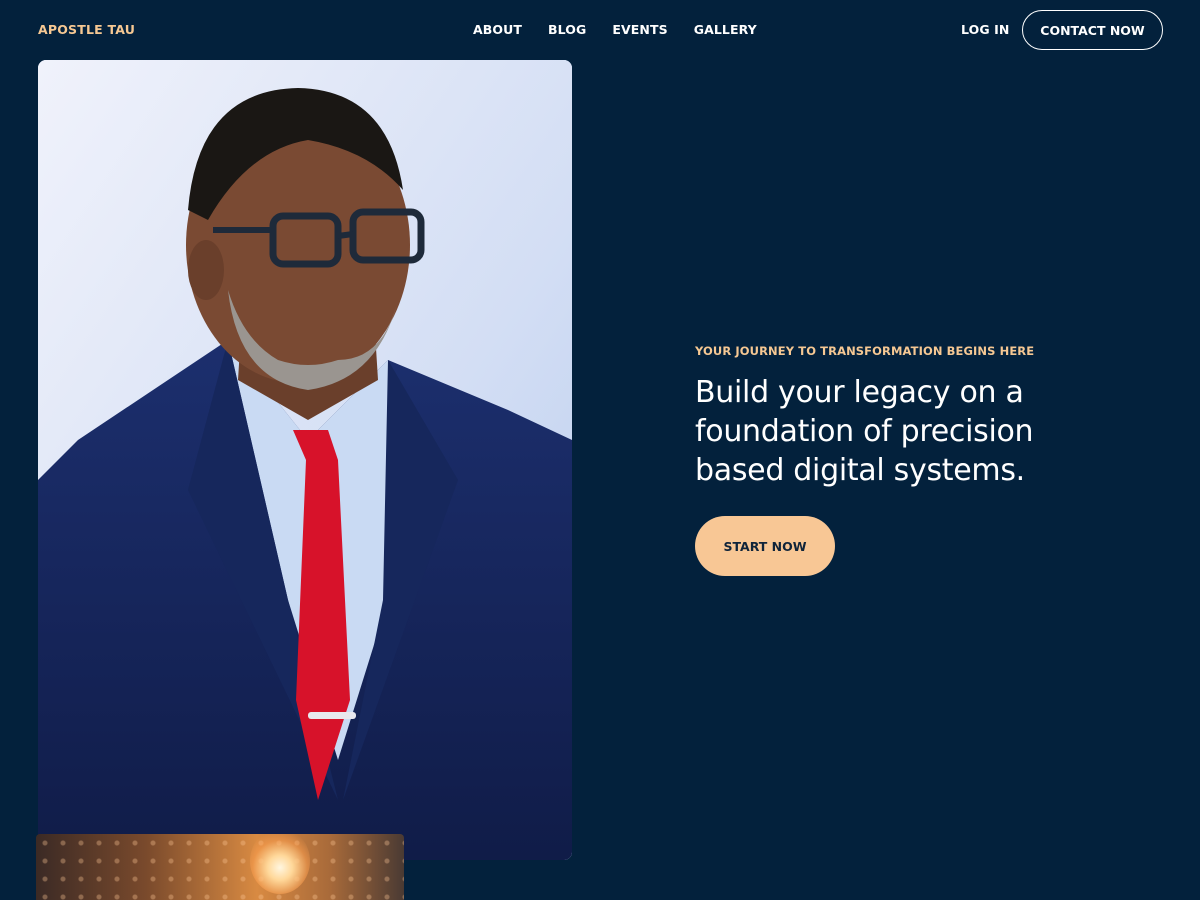 This screenshot has width=1200, height=900. Describe the element at coordinates (567, 29) in the screenshot. I see `nav-blog: BLOG` at that location.